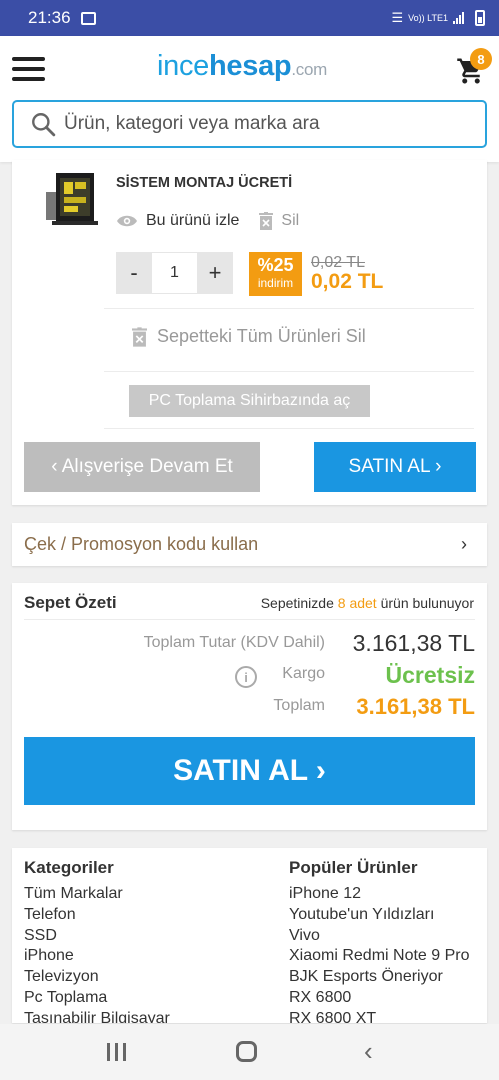  I want to click on network-label: Vo)) LTE1, so click(428, 18).